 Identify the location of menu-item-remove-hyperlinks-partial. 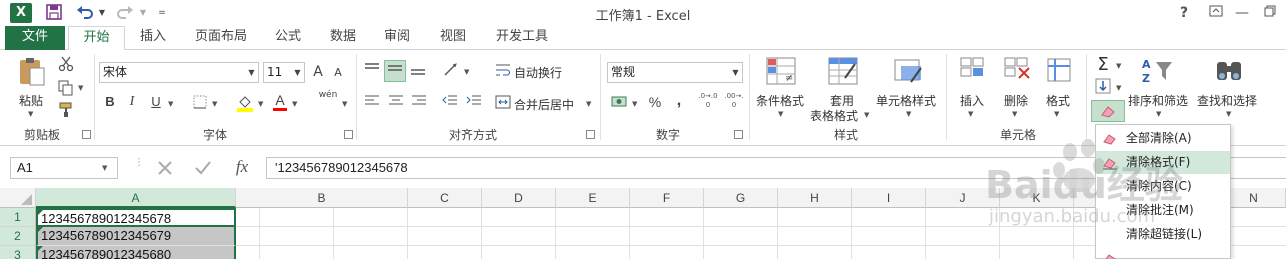
(1163, 253).